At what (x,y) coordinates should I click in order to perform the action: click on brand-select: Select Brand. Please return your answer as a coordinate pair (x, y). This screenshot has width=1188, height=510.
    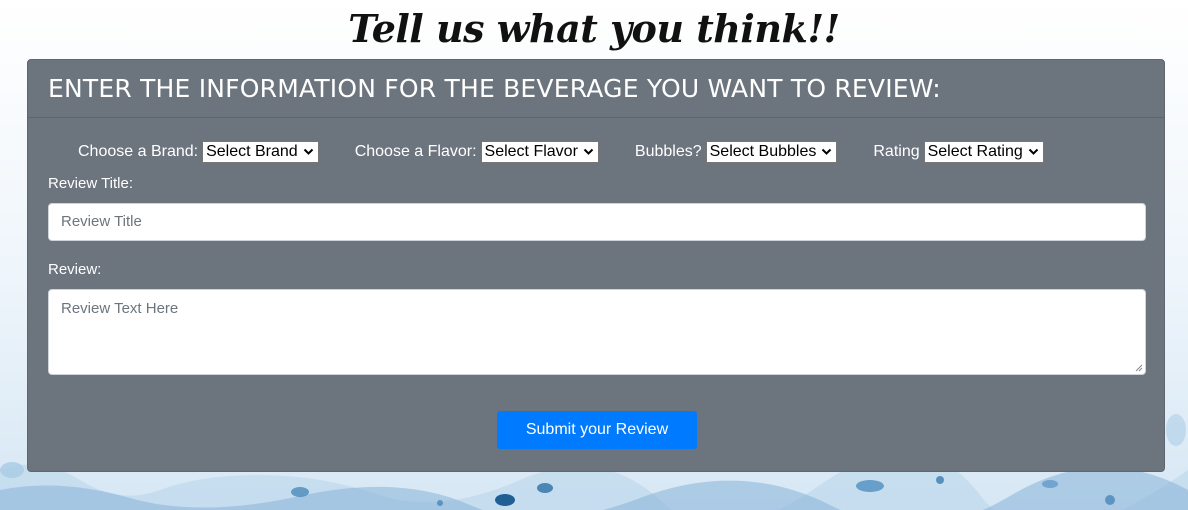
    Looking at the image, I should click on (260, 152).